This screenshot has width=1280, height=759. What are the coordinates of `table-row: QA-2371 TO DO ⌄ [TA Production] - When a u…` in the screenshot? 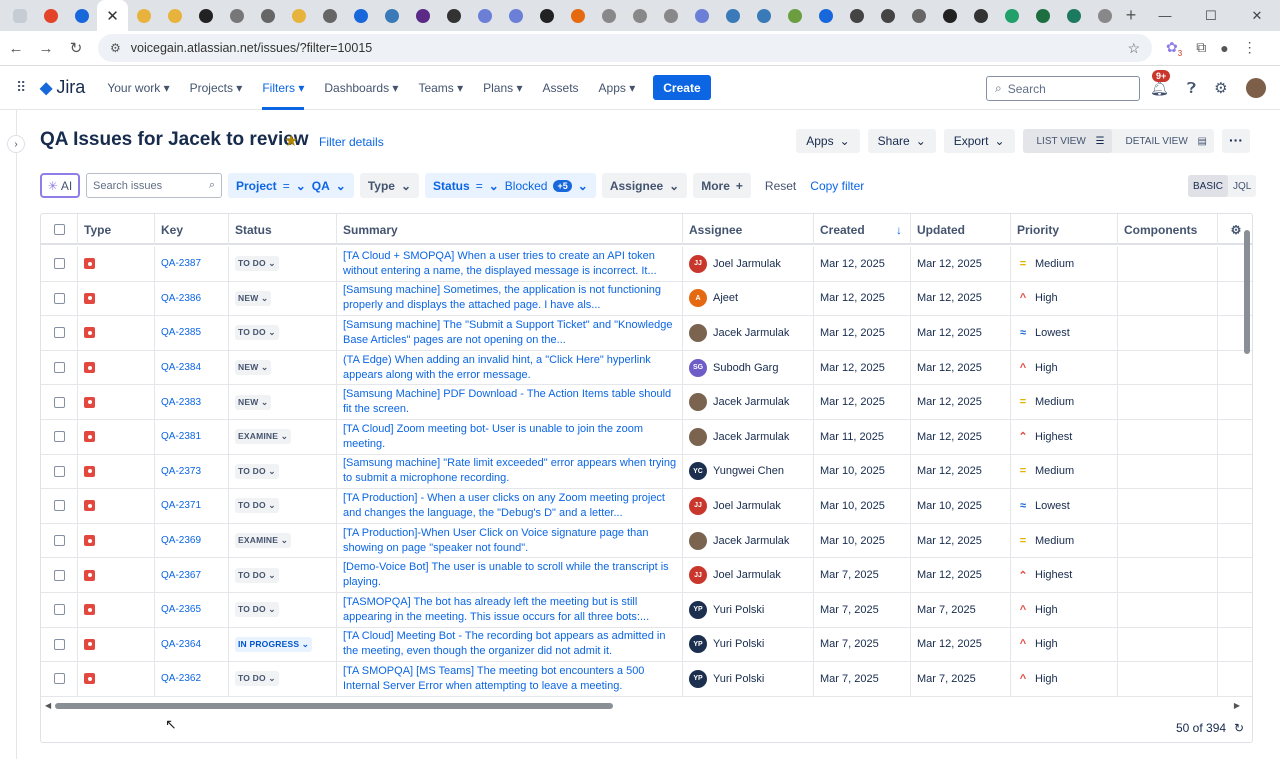 It's located at (646, 506).